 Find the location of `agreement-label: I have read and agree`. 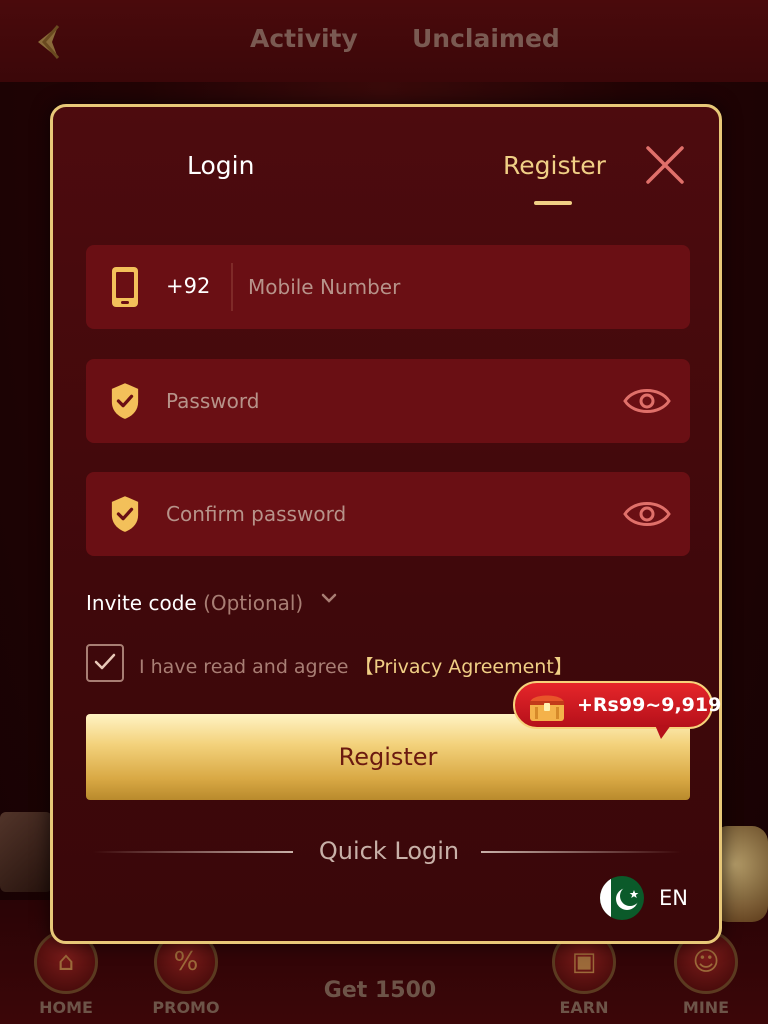

agreement-label: I have read and agree is located at coordinates (244, 667).